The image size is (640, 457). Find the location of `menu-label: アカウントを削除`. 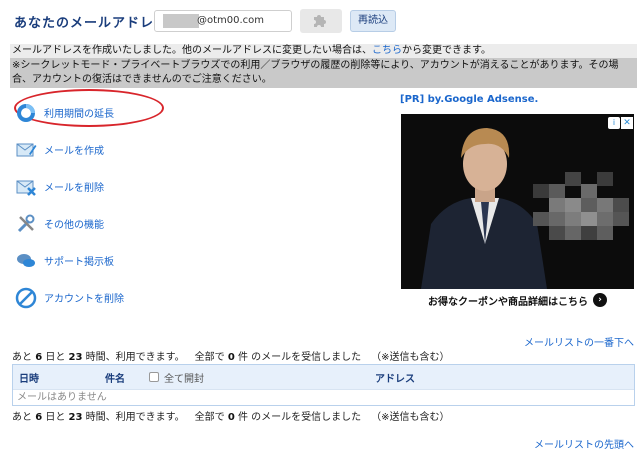

menu-label: アカウントを削除 is located at coordinates (84, 299).